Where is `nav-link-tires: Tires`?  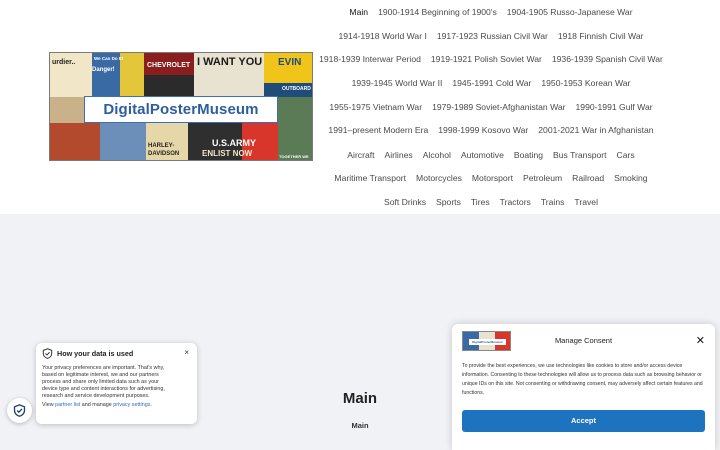
nav-link-tires: Tires is located at coordinates (480, 202).